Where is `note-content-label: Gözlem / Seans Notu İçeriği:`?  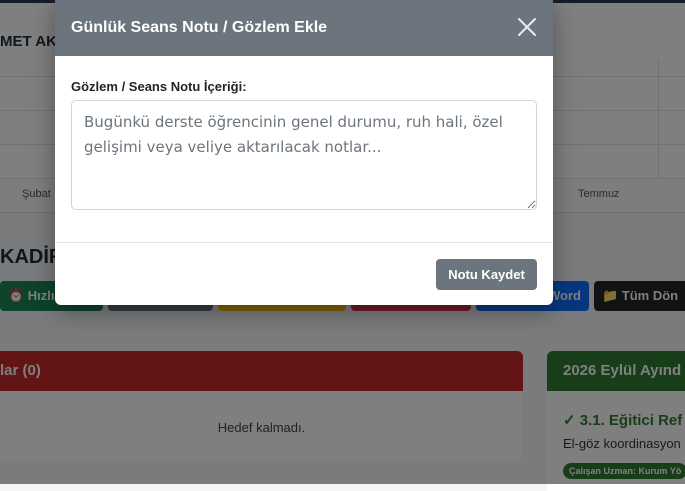
note-content-label: Gözlem / Seans Notu İçeriği: is located at coordinates (159, 86).